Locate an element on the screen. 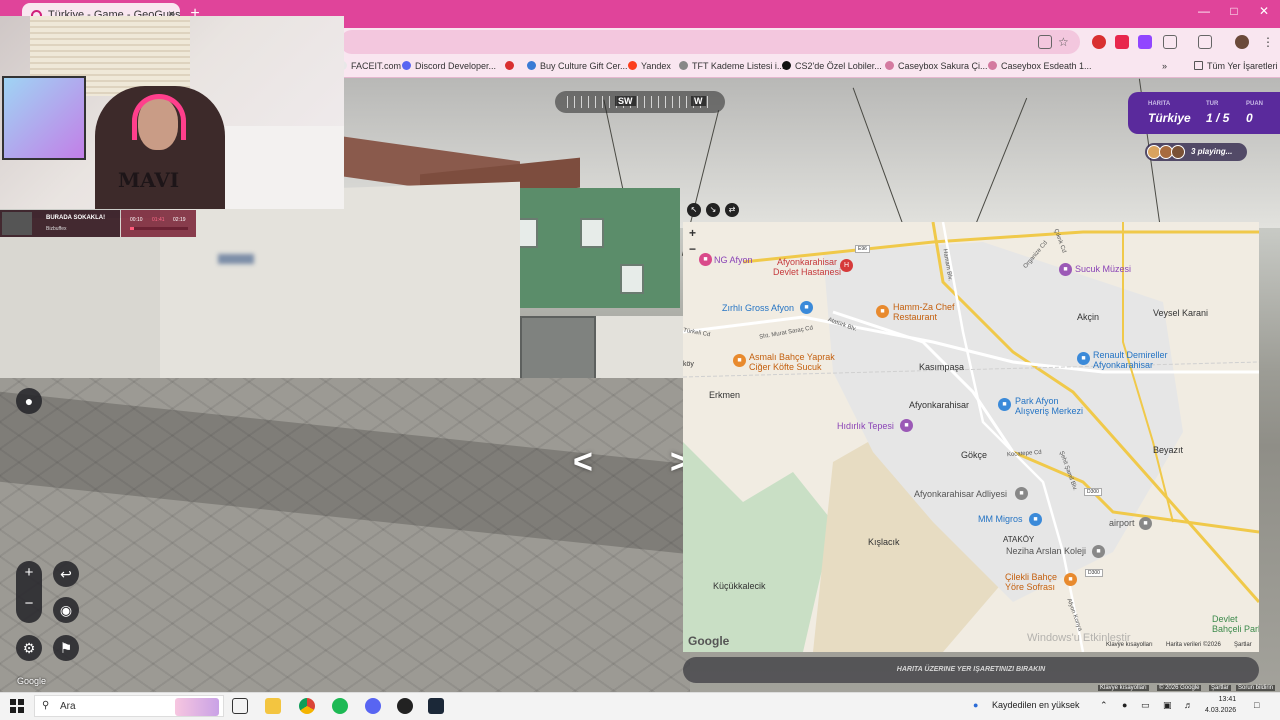  address-bar is located at coordinates (710, 42).